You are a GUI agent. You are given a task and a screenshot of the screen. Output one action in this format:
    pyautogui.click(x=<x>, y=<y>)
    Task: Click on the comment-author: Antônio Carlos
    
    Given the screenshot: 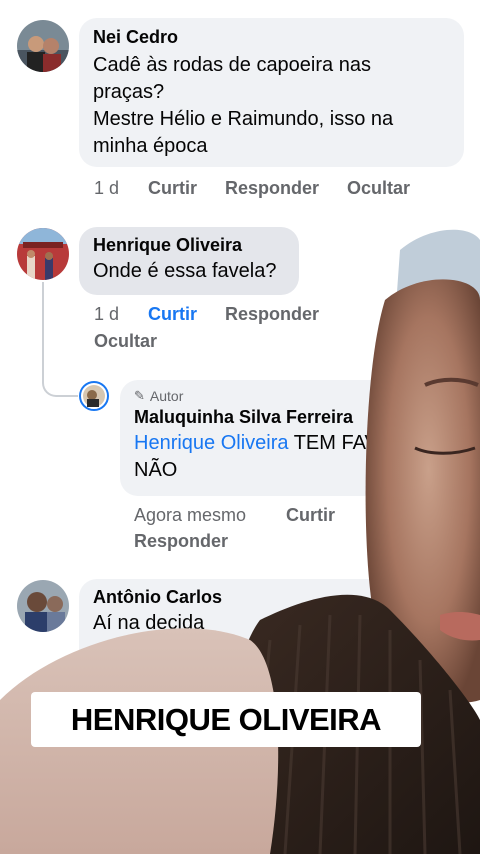 What is the action you would take?
    pyautogui.click(x=271, y=597)
    